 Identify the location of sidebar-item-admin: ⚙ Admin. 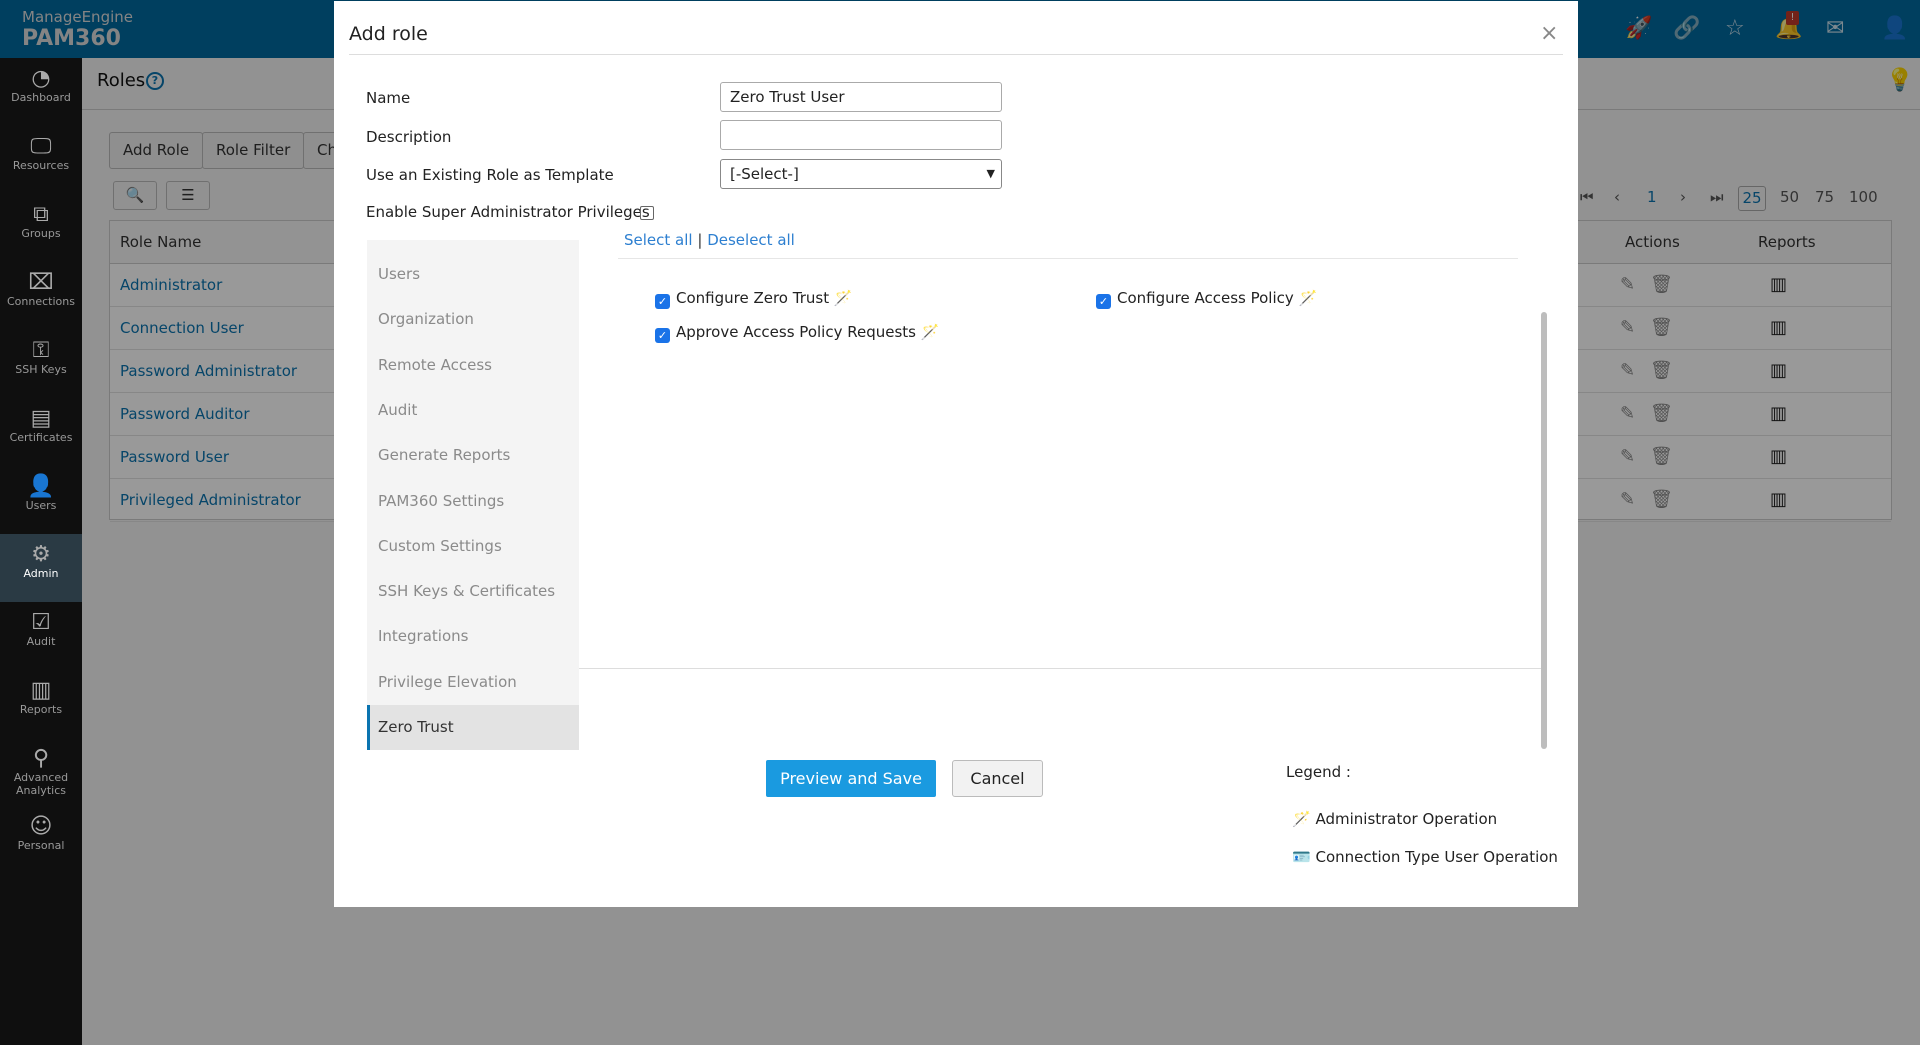
(41, 568).